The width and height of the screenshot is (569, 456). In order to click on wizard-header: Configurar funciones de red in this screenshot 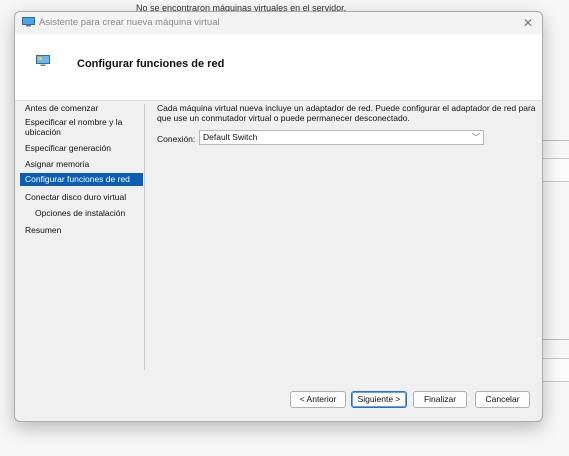, I will do `click(278, 67)`.